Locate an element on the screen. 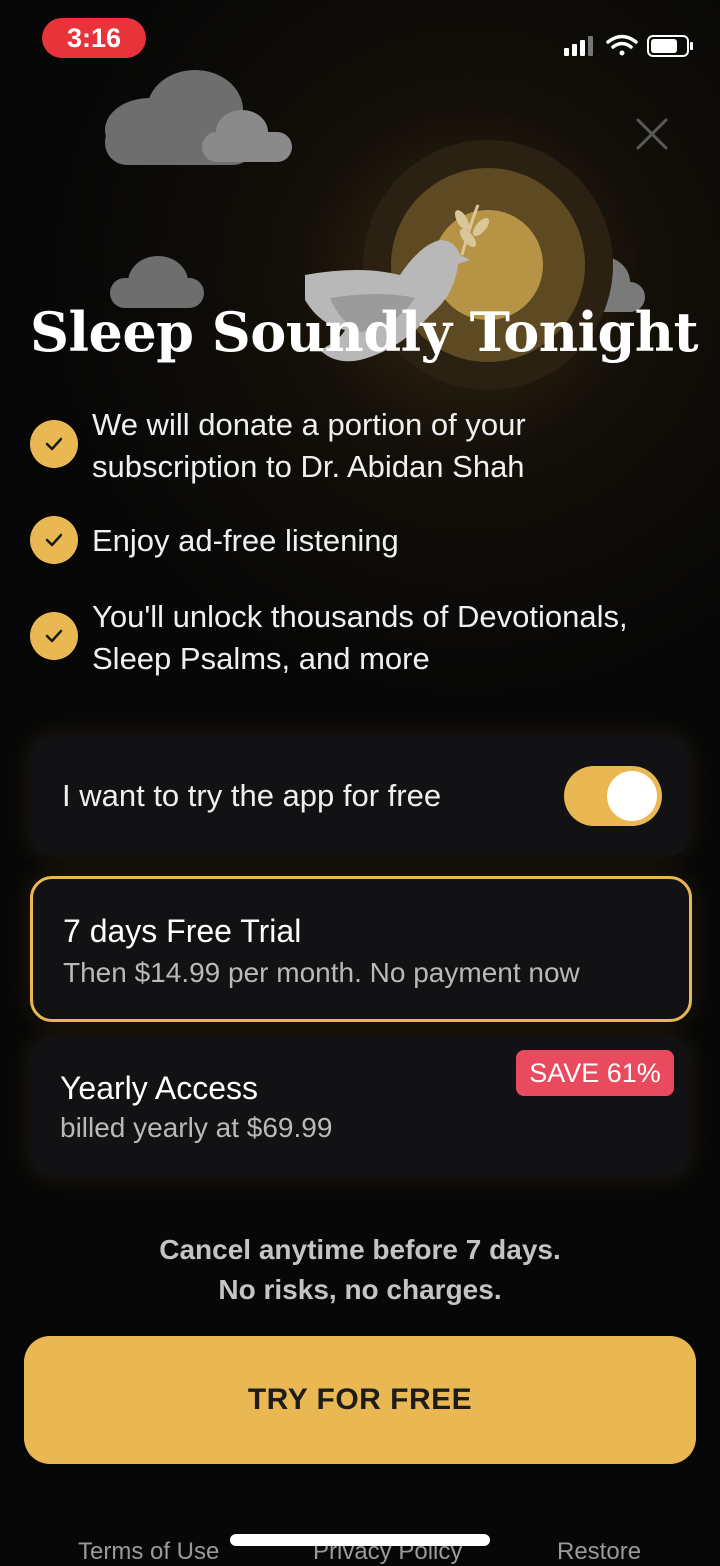 The height and width of the screenshot is (1566, 720). cancel-note-line: Cancel anytime before 7 days. is located at coordinates (360, 1249).